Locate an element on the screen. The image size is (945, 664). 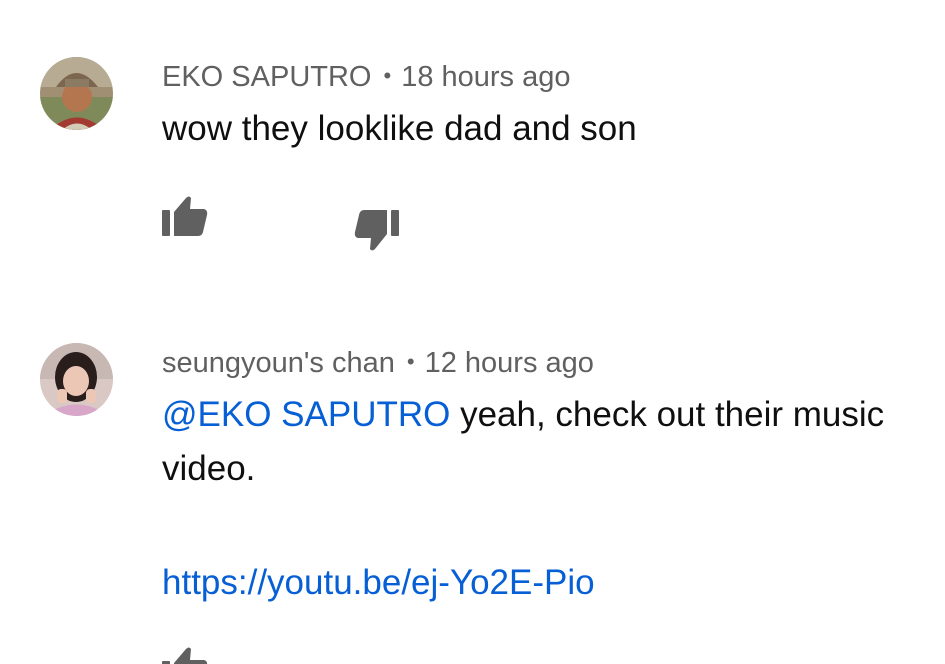
comment-meta: seungyoun's chan • 12 hours ago is located at coordinates (378, 362).